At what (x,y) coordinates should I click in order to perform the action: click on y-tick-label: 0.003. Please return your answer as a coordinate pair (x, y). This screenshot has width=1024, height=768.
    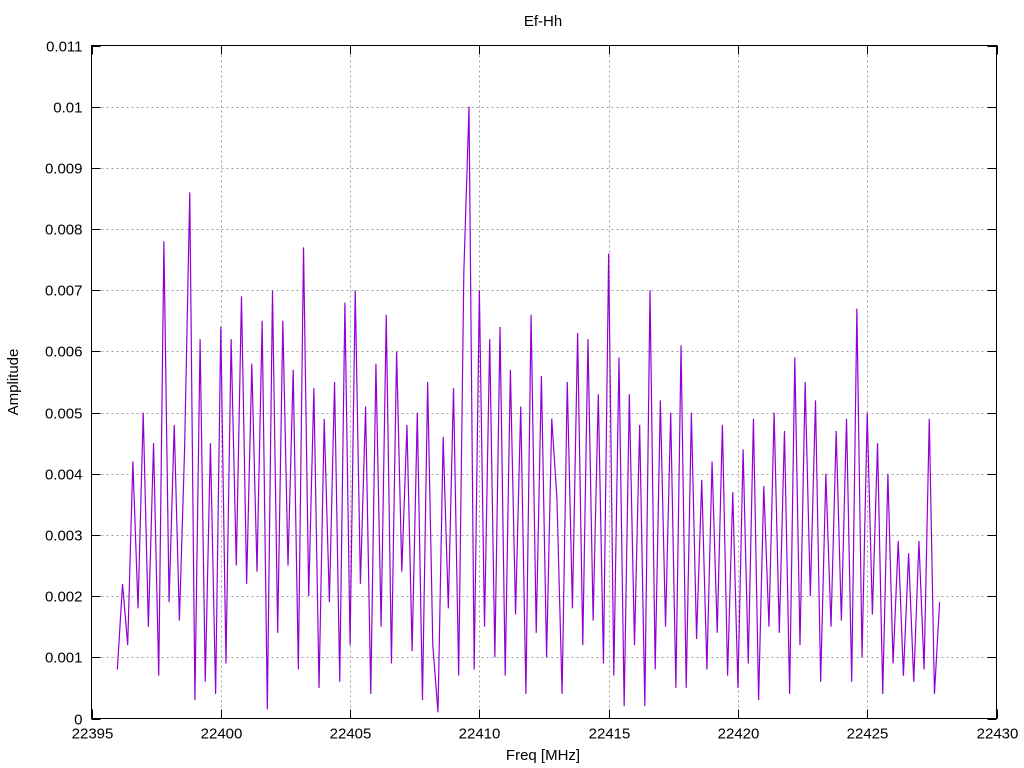
    Looking at the image, I should click on (64, 536).